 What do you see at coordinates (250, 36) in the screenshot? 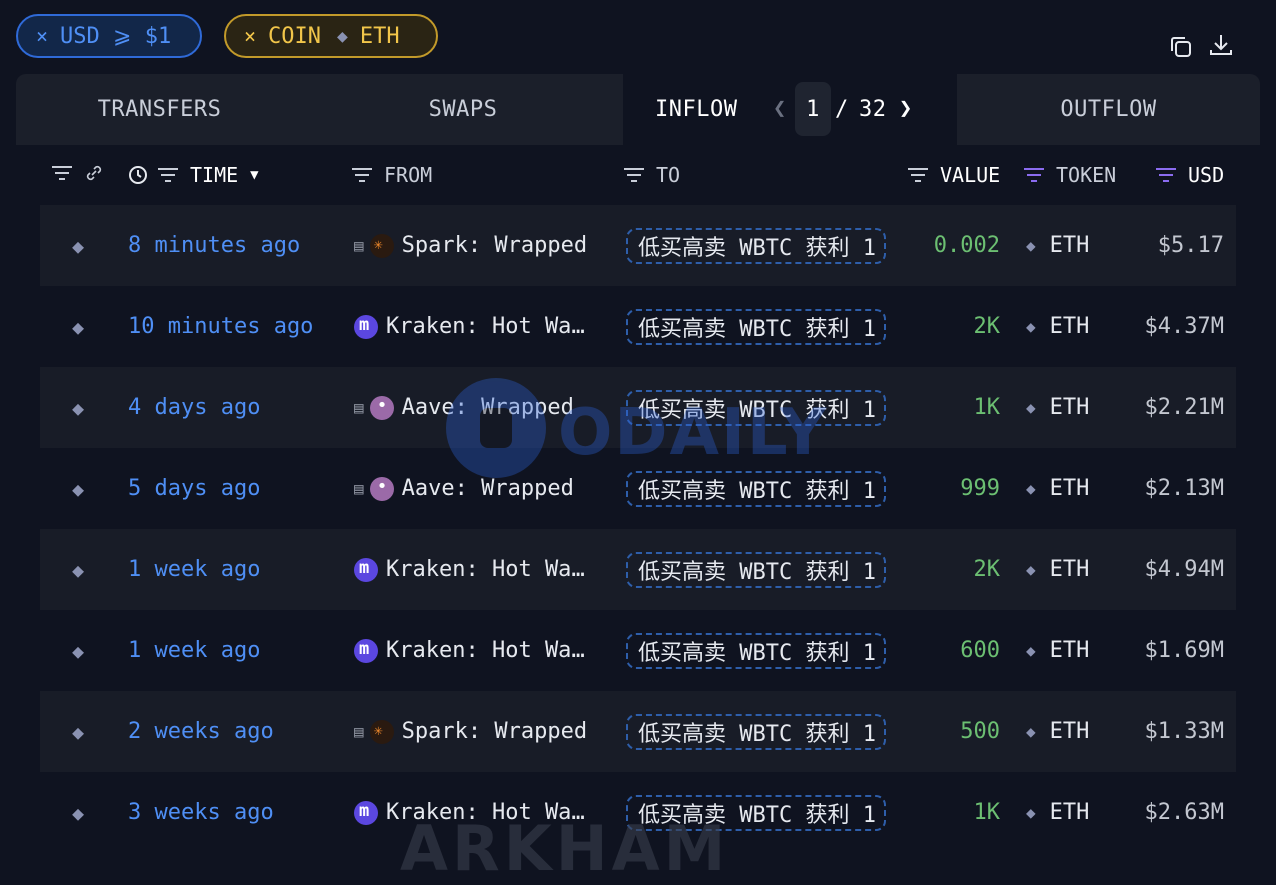
I see `remove-coin-filter-icon: ×` at bounding box center [250, 36].